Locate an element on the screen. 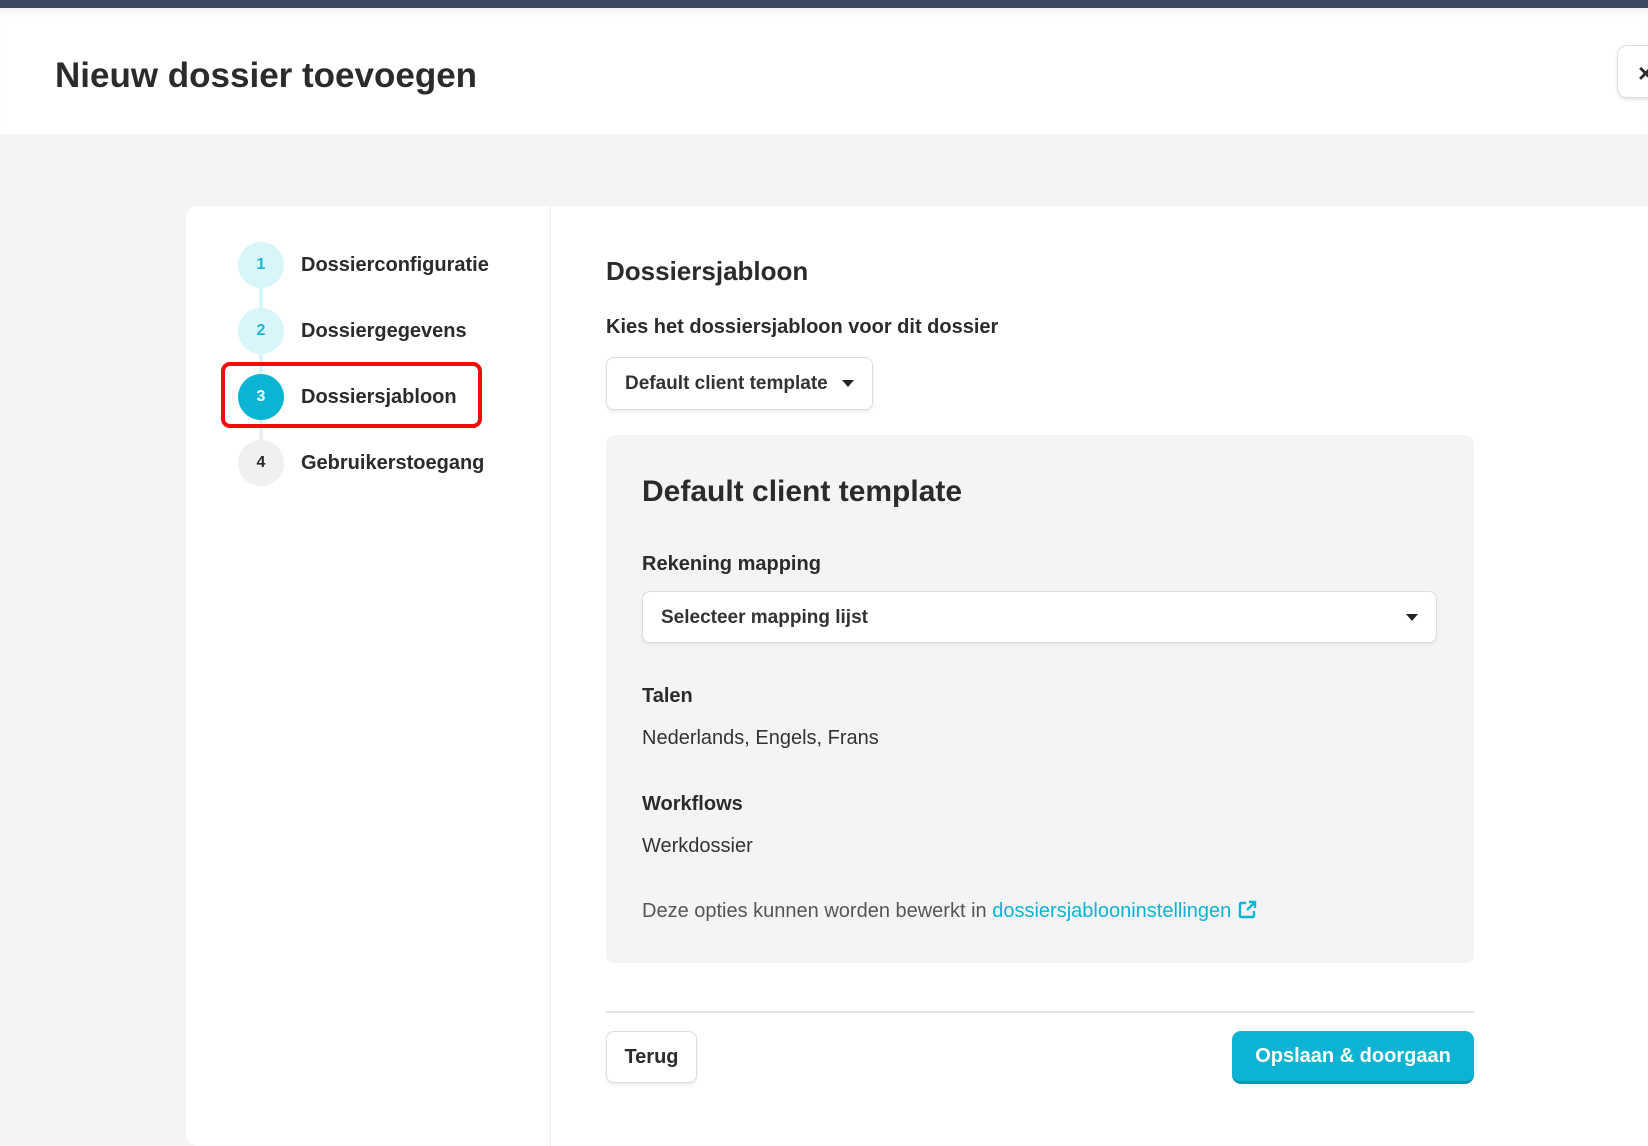  section-heading: Dossiersjabloon is located at coordinates (707, 271).